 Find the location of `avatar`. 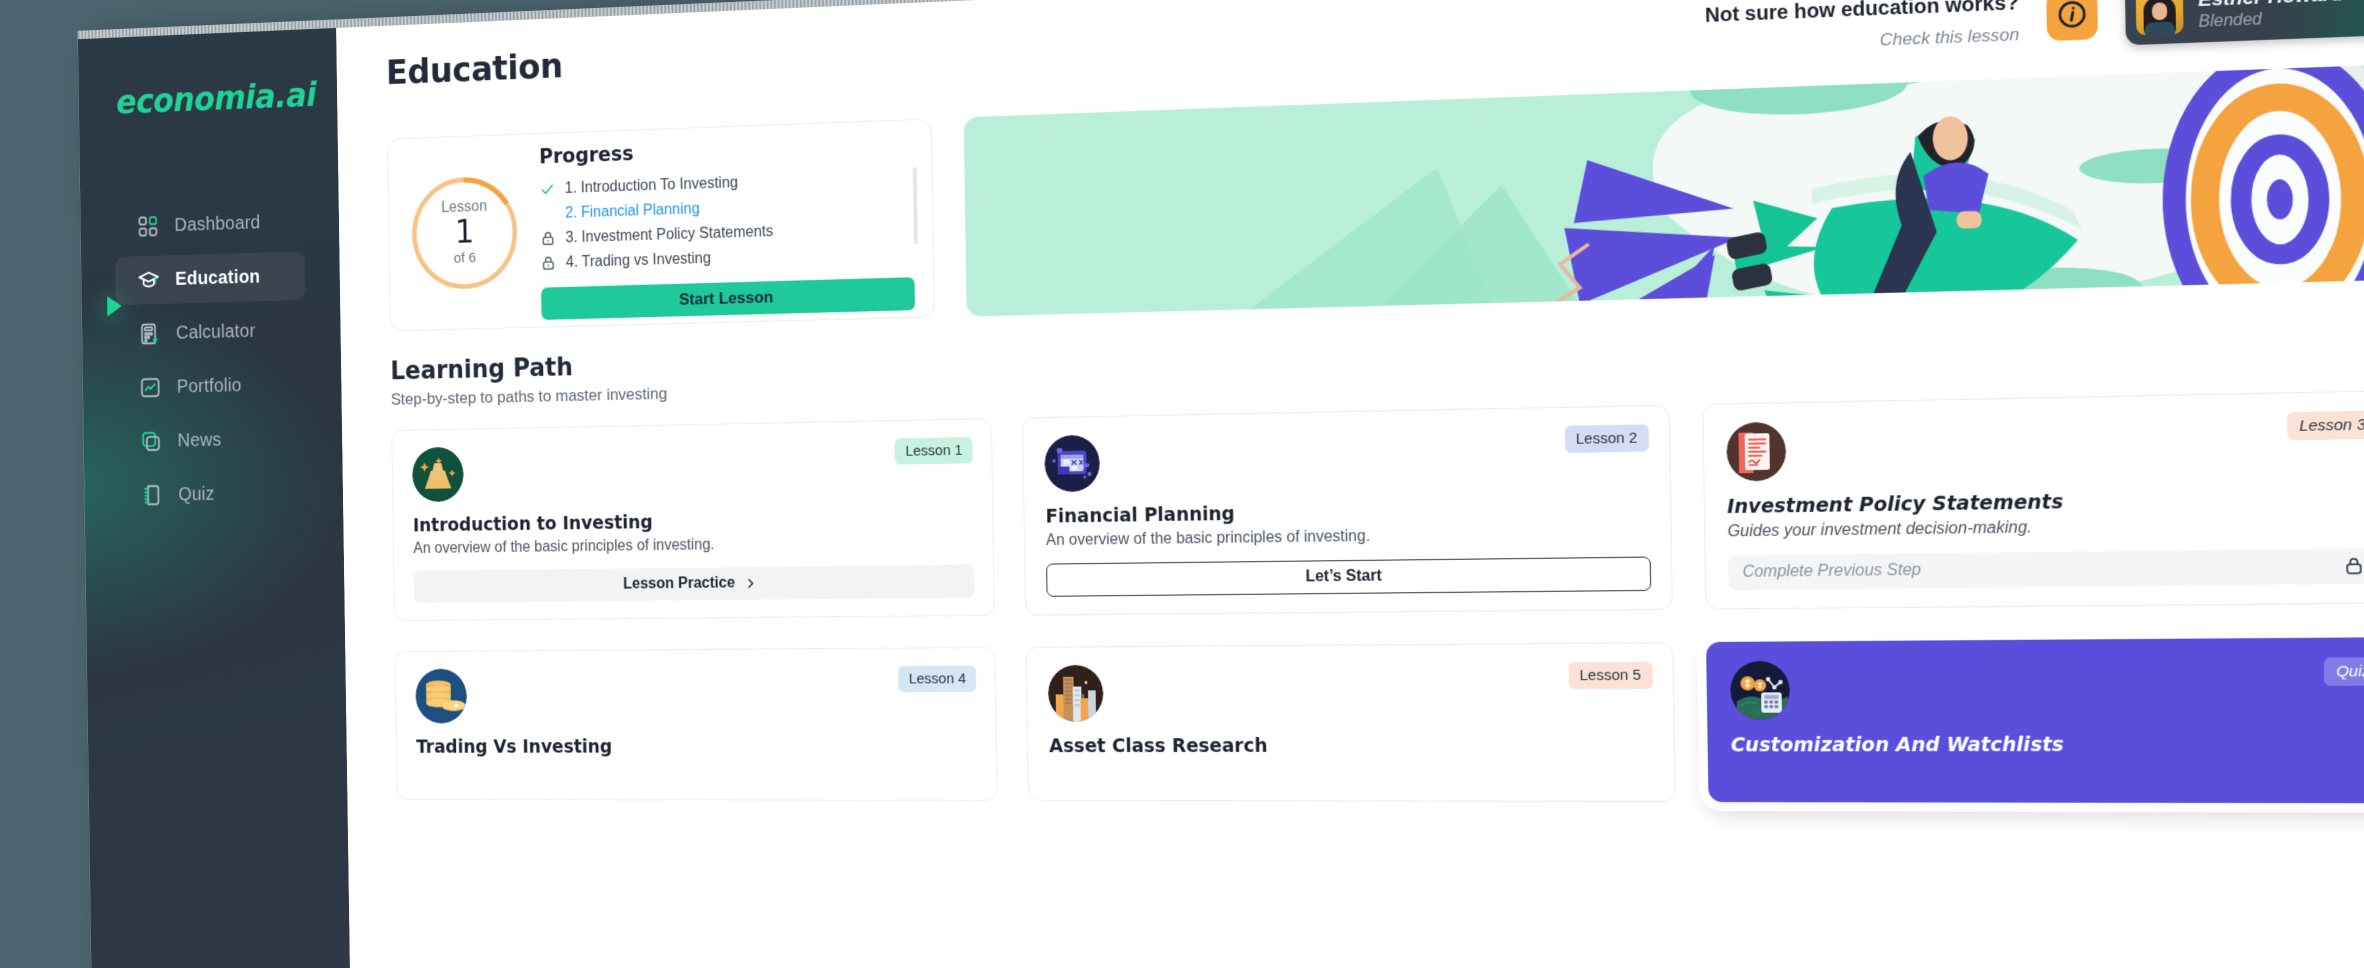

avatar is located at coordinates (2159, 18).